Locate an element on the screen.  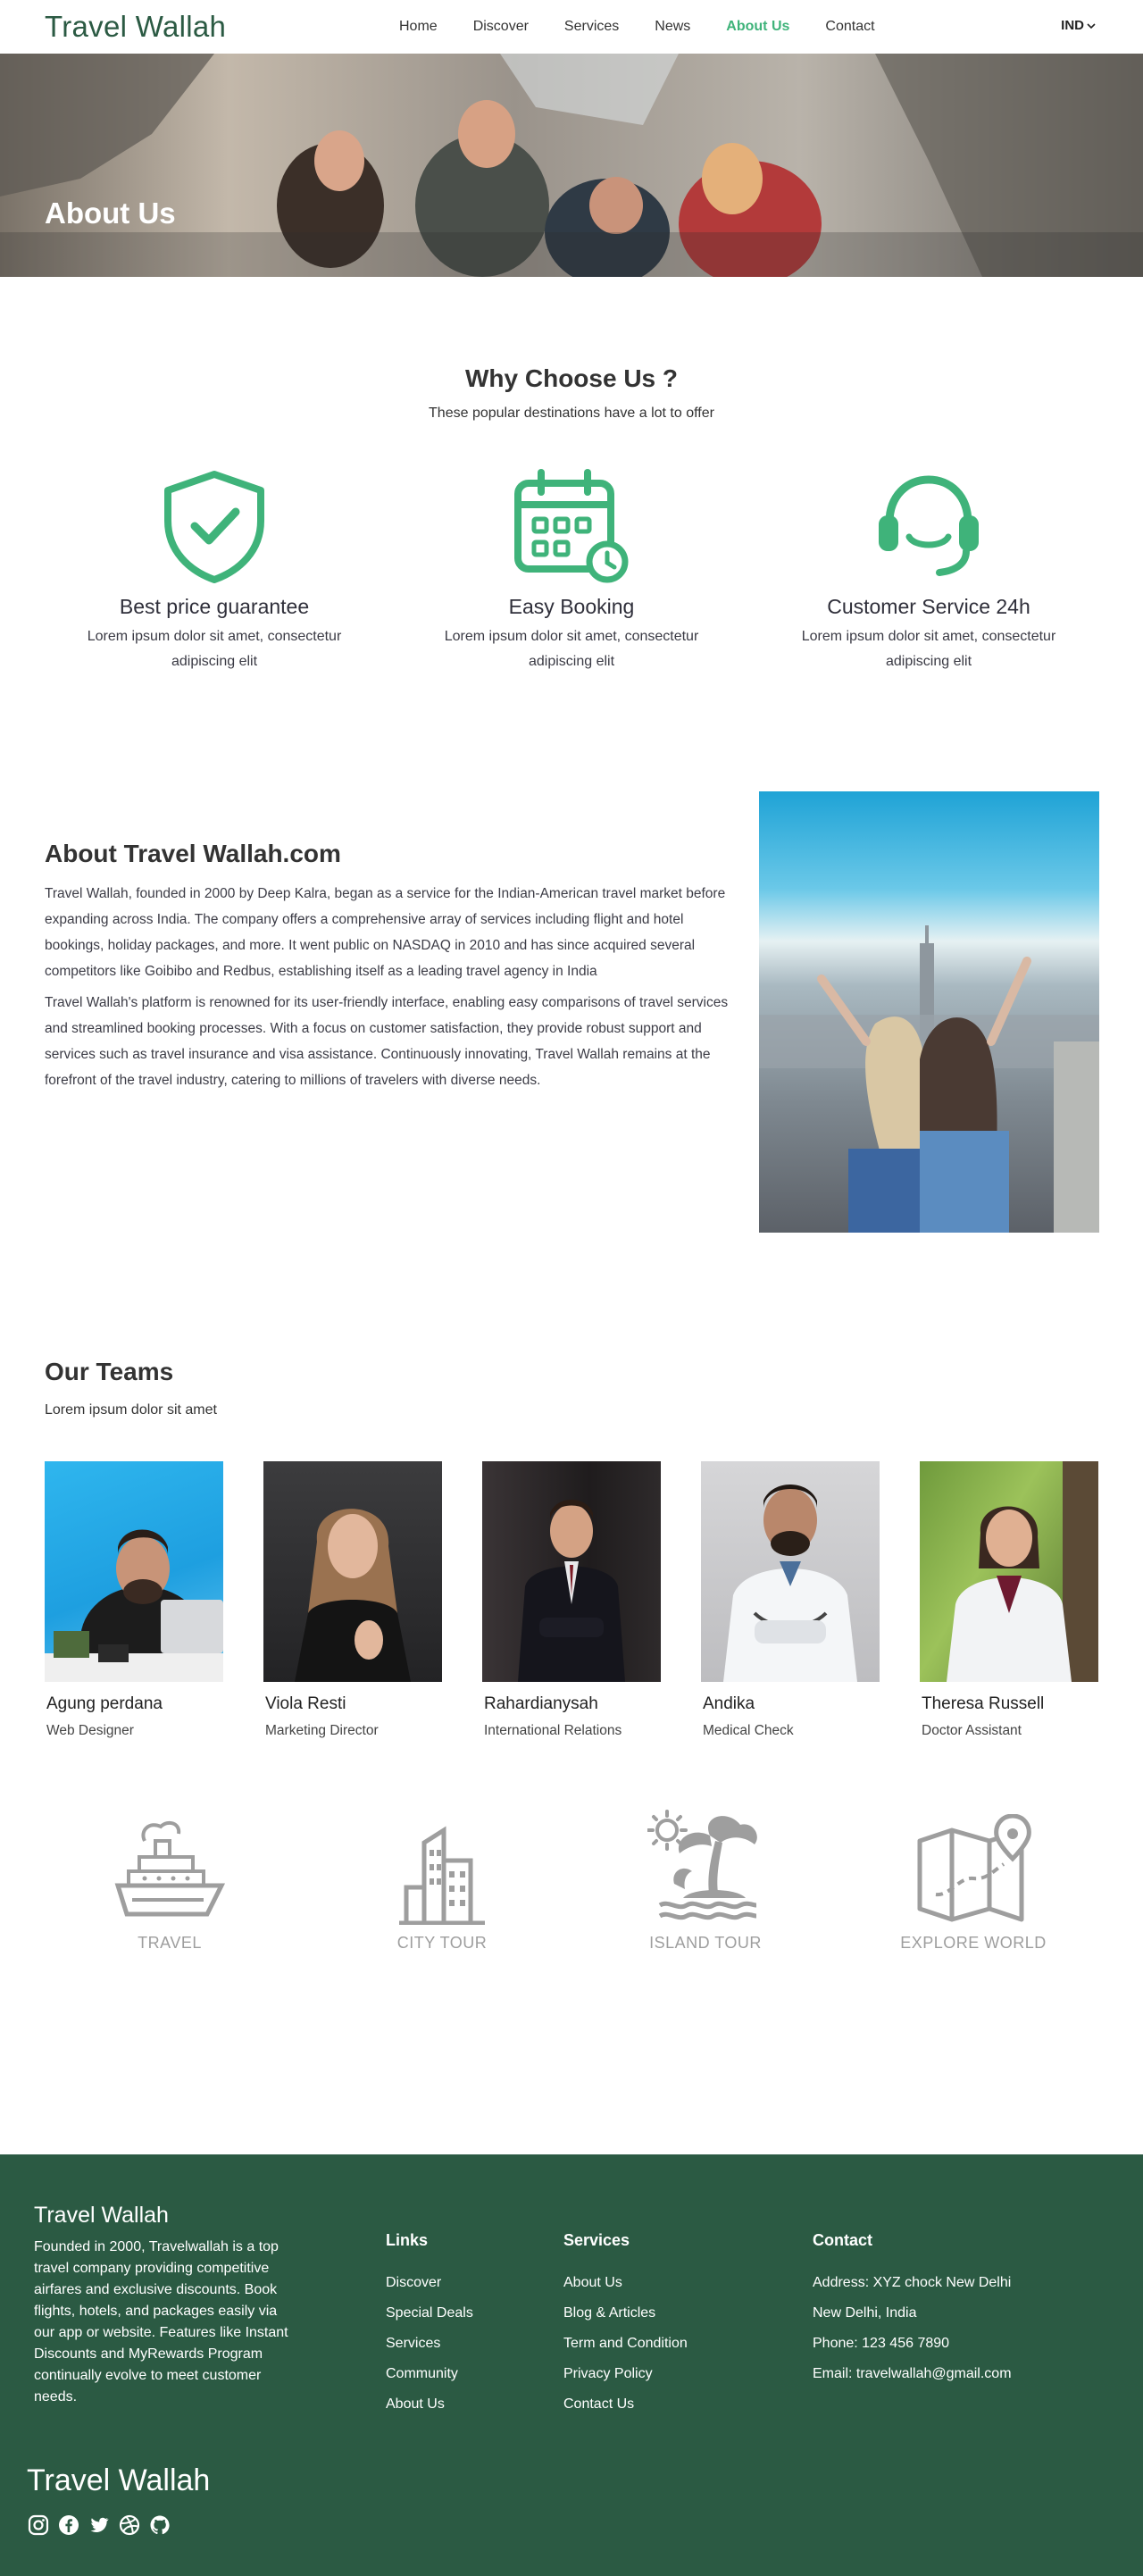
twitter-icon is located at coordinates (99, 2525).